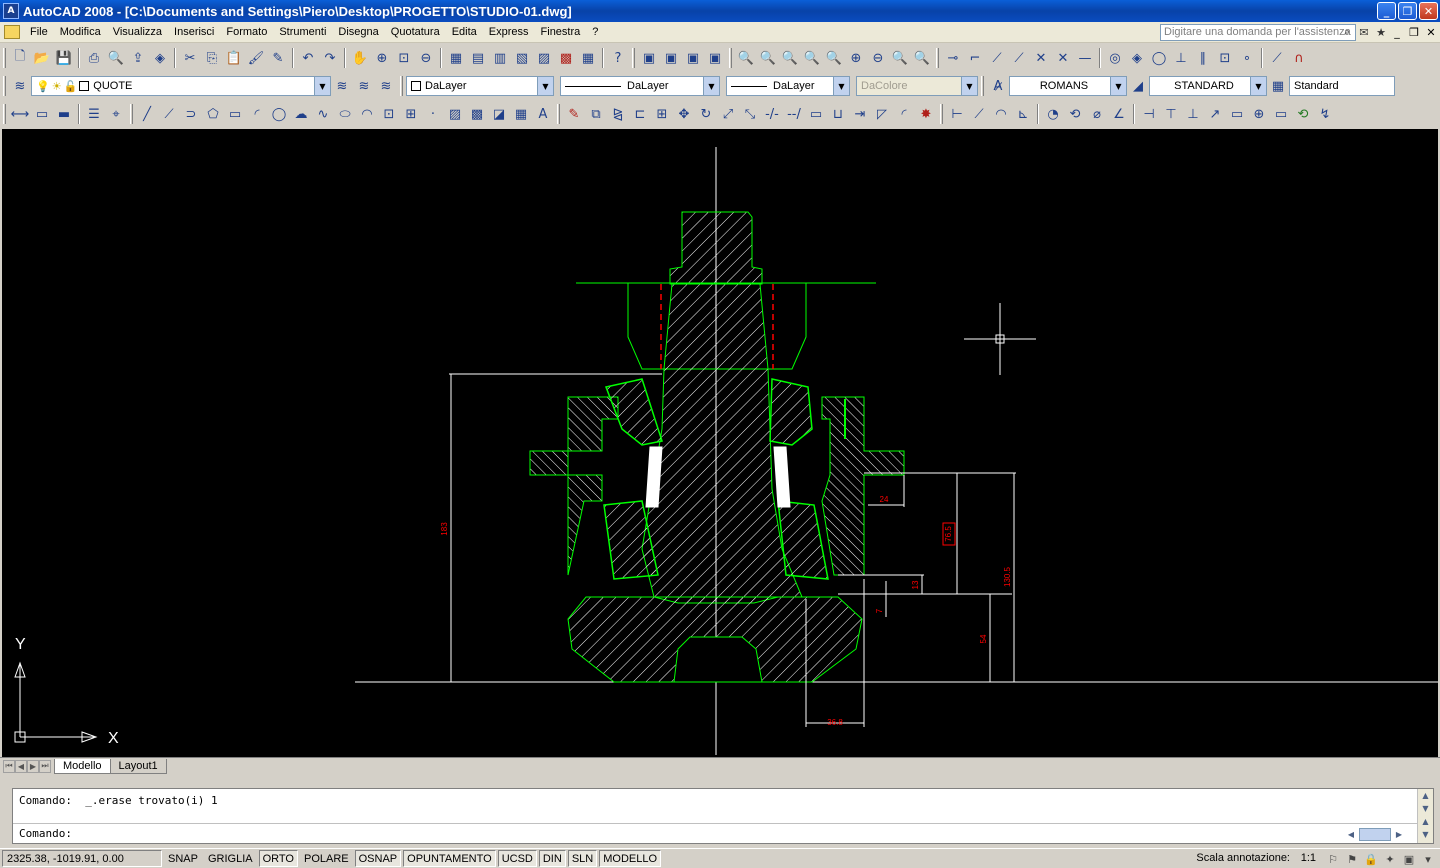  What do you see at coordinates (1278, 86) in the screenshot?
I see `table-style-icon: ▦` at bounding box center [1278, 86].